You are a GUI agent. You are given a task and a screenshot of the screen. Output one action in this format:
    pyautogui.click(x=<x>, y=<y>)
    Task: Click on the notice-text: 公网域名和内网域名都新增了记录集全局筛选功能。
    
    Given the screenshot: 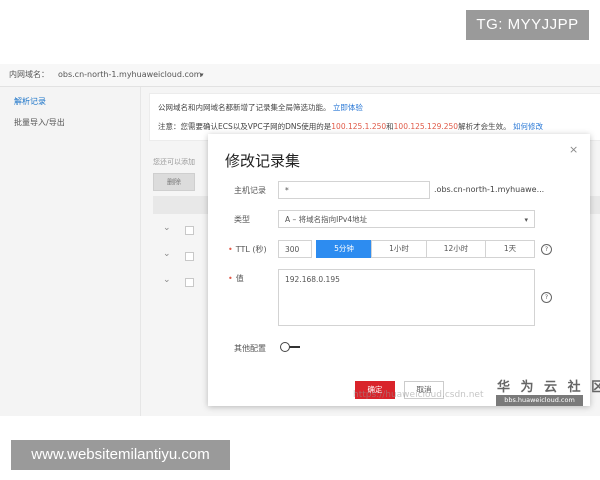 What is the action you would take?
    pyautogui.click(x=244, y=107)
    